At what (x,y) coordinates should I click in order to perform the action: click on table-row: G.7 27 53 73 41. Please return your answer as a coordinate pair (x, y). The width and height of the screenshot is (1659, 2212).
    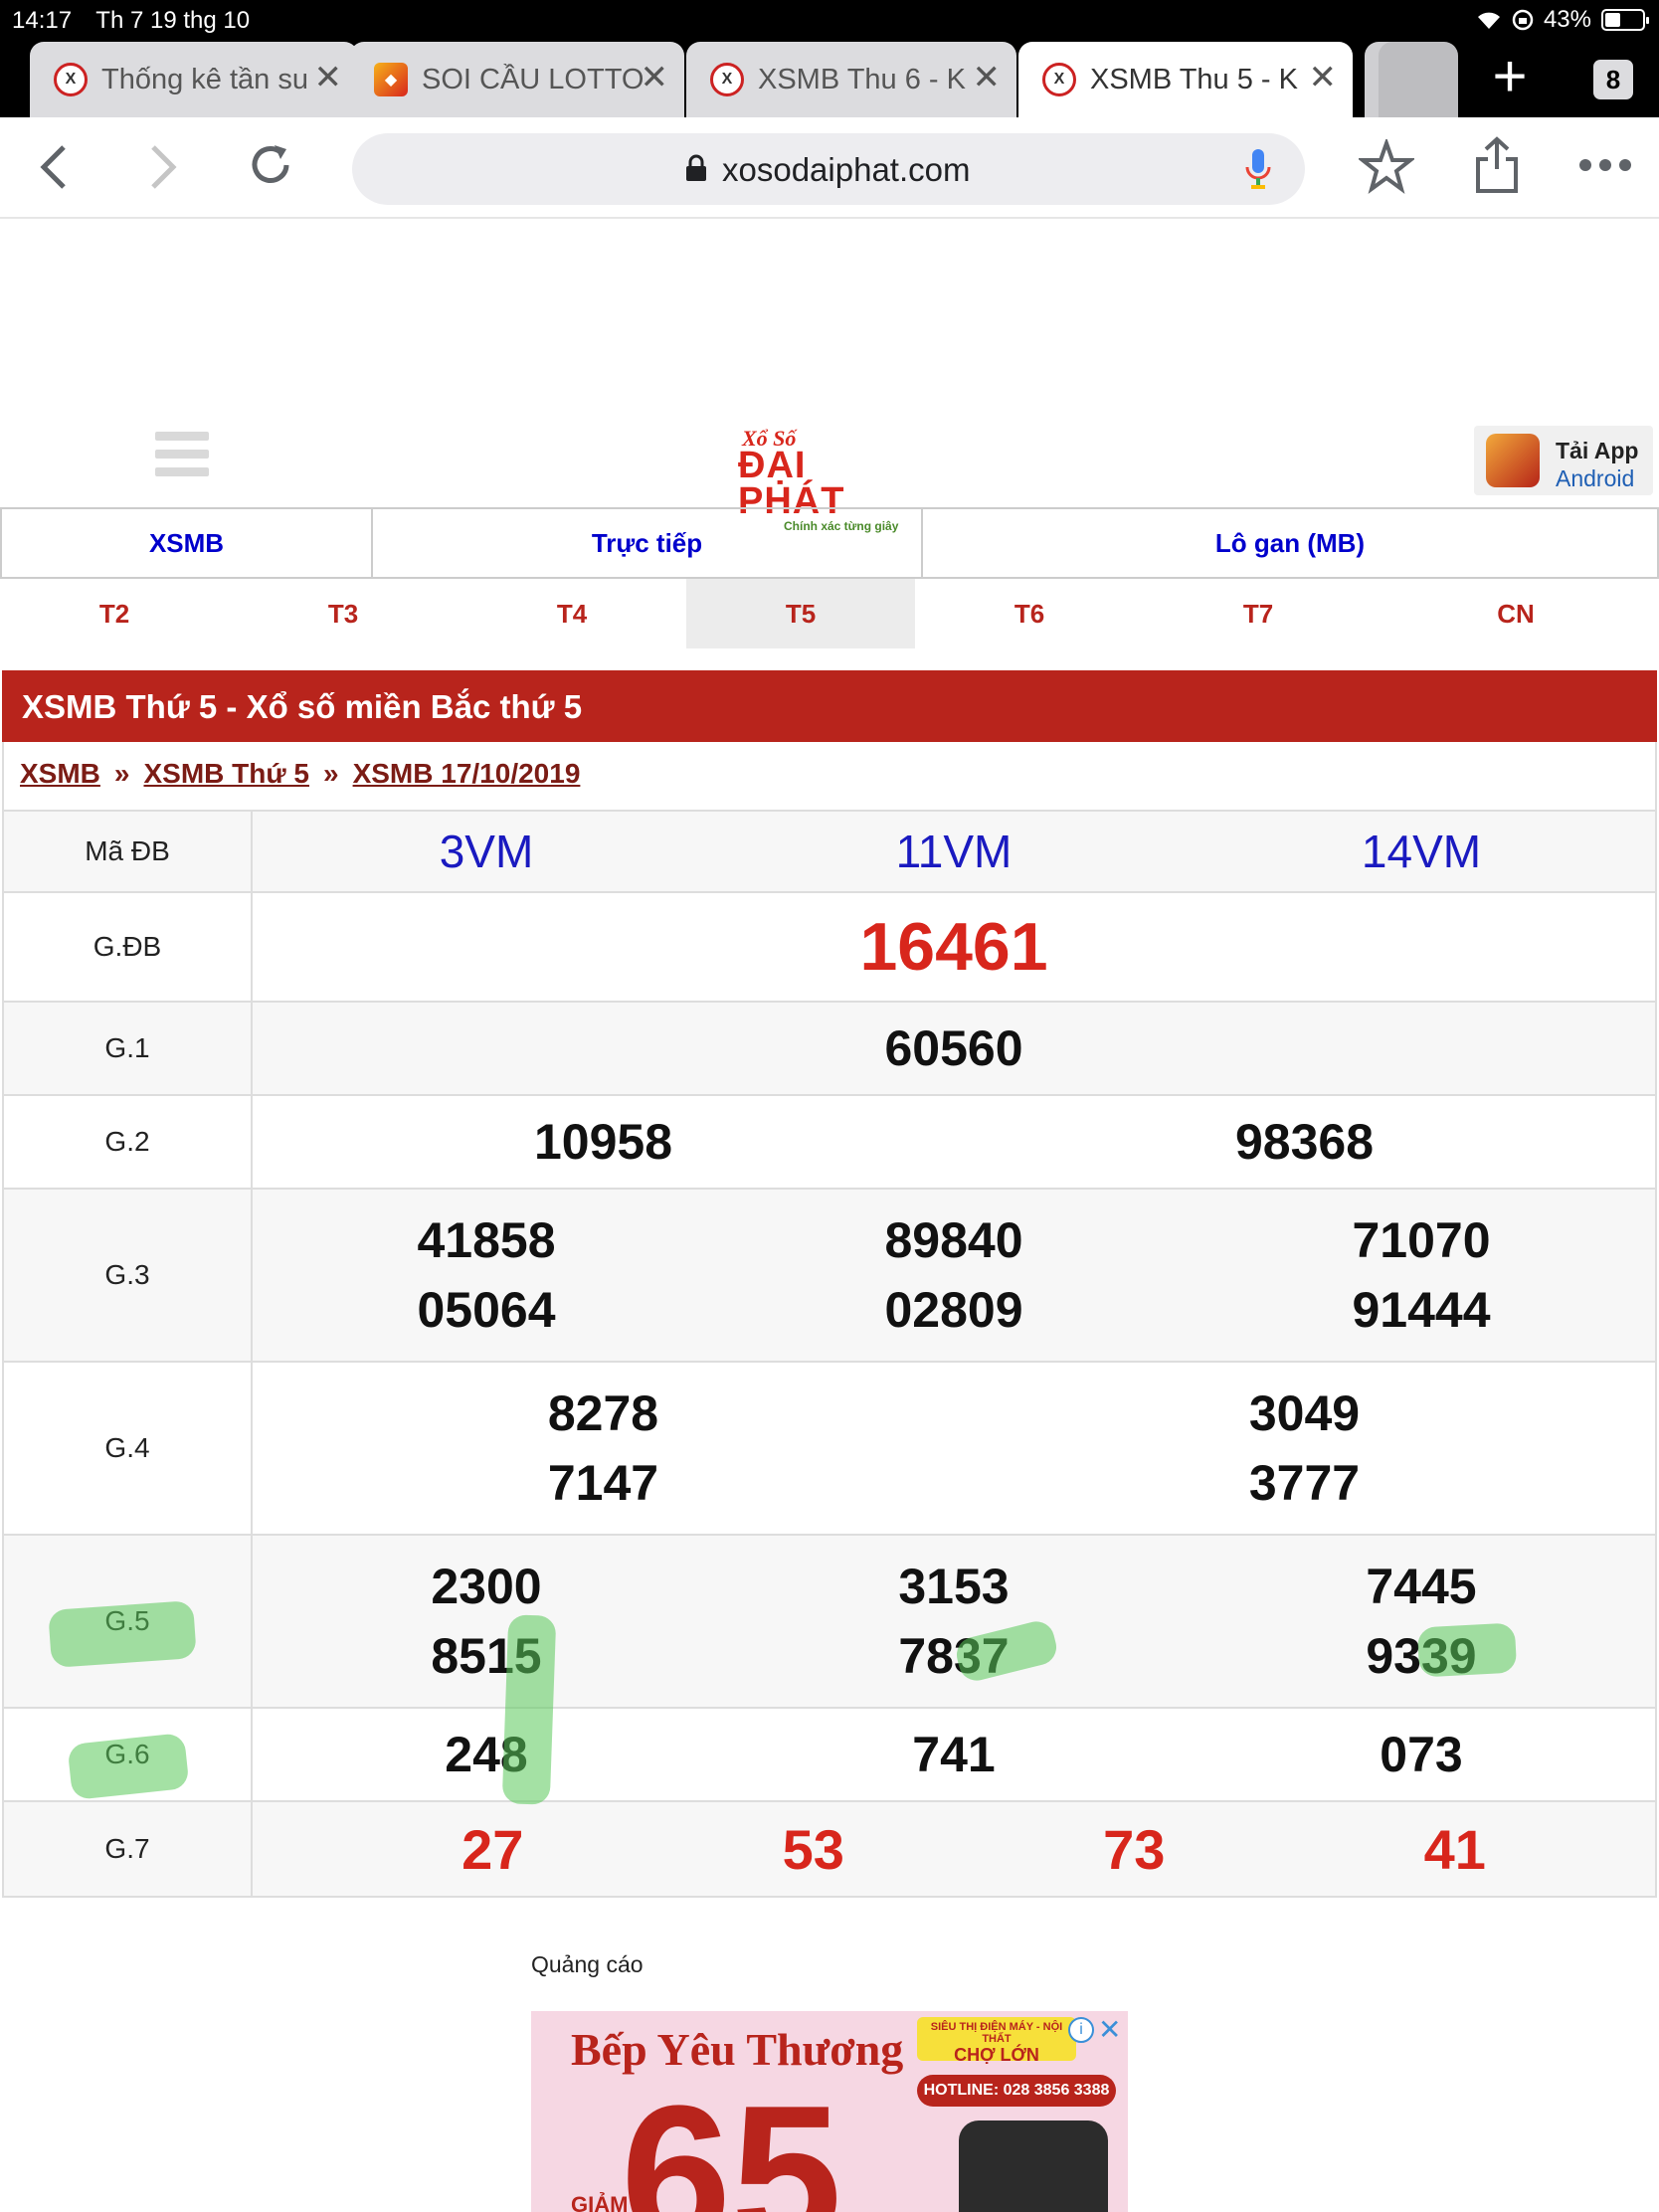
    Looking at the image, I should click on (829, 1849).